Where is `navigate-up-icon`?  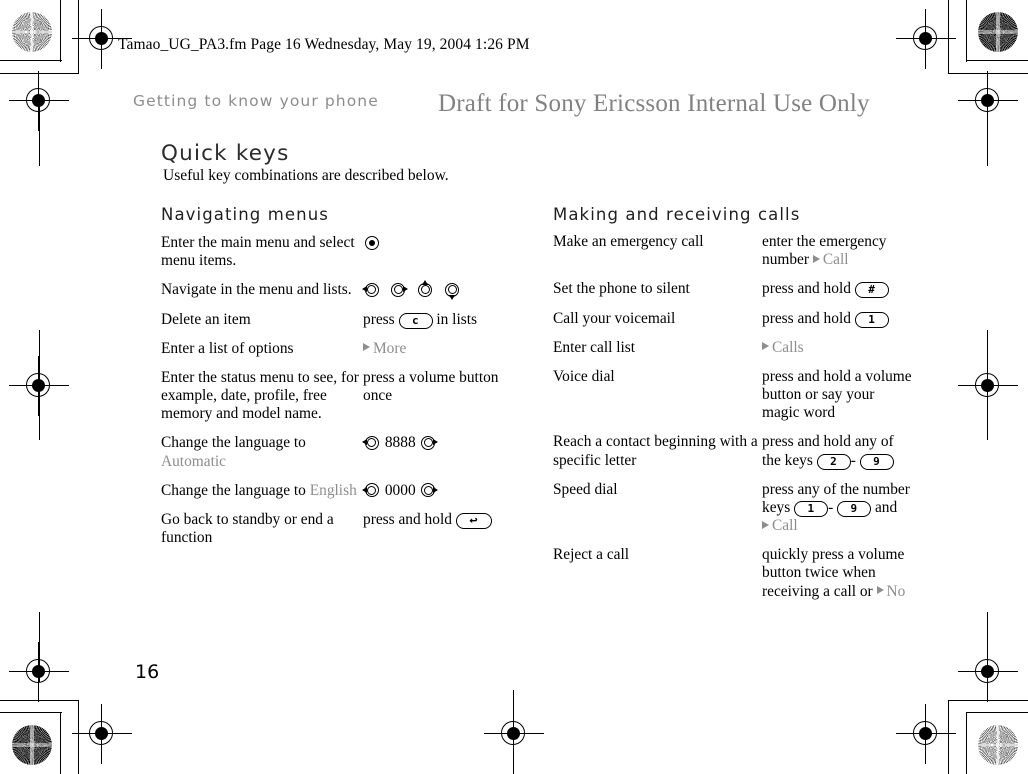 navigate-up-icon is located at coordinates (425, 288).